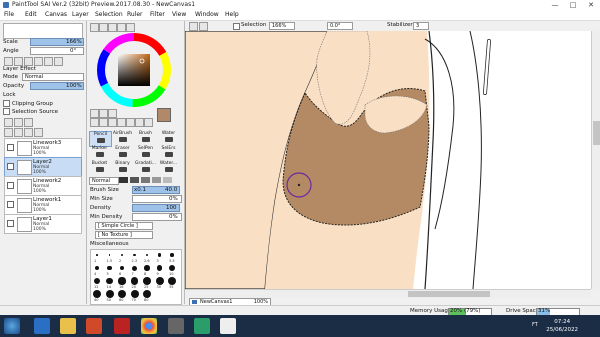  Describe the element at coordinates (134, 70) in the screenshot. I see `color-wheel` at that location.